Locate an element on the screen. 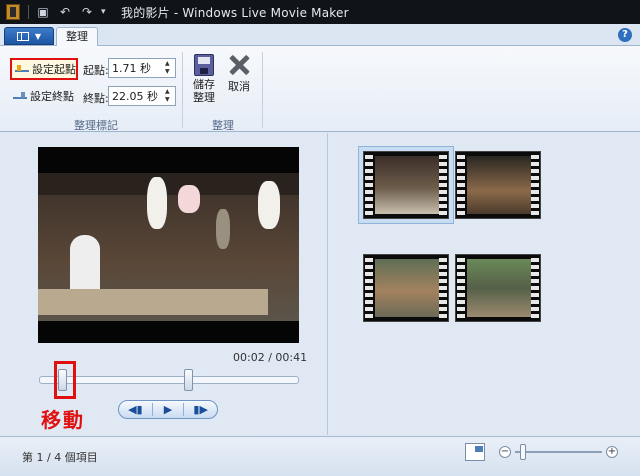 The width and height of the screenshot is (640, 476). trim-tools-group-label: 整理標記 is located at coordinates (96, 125).